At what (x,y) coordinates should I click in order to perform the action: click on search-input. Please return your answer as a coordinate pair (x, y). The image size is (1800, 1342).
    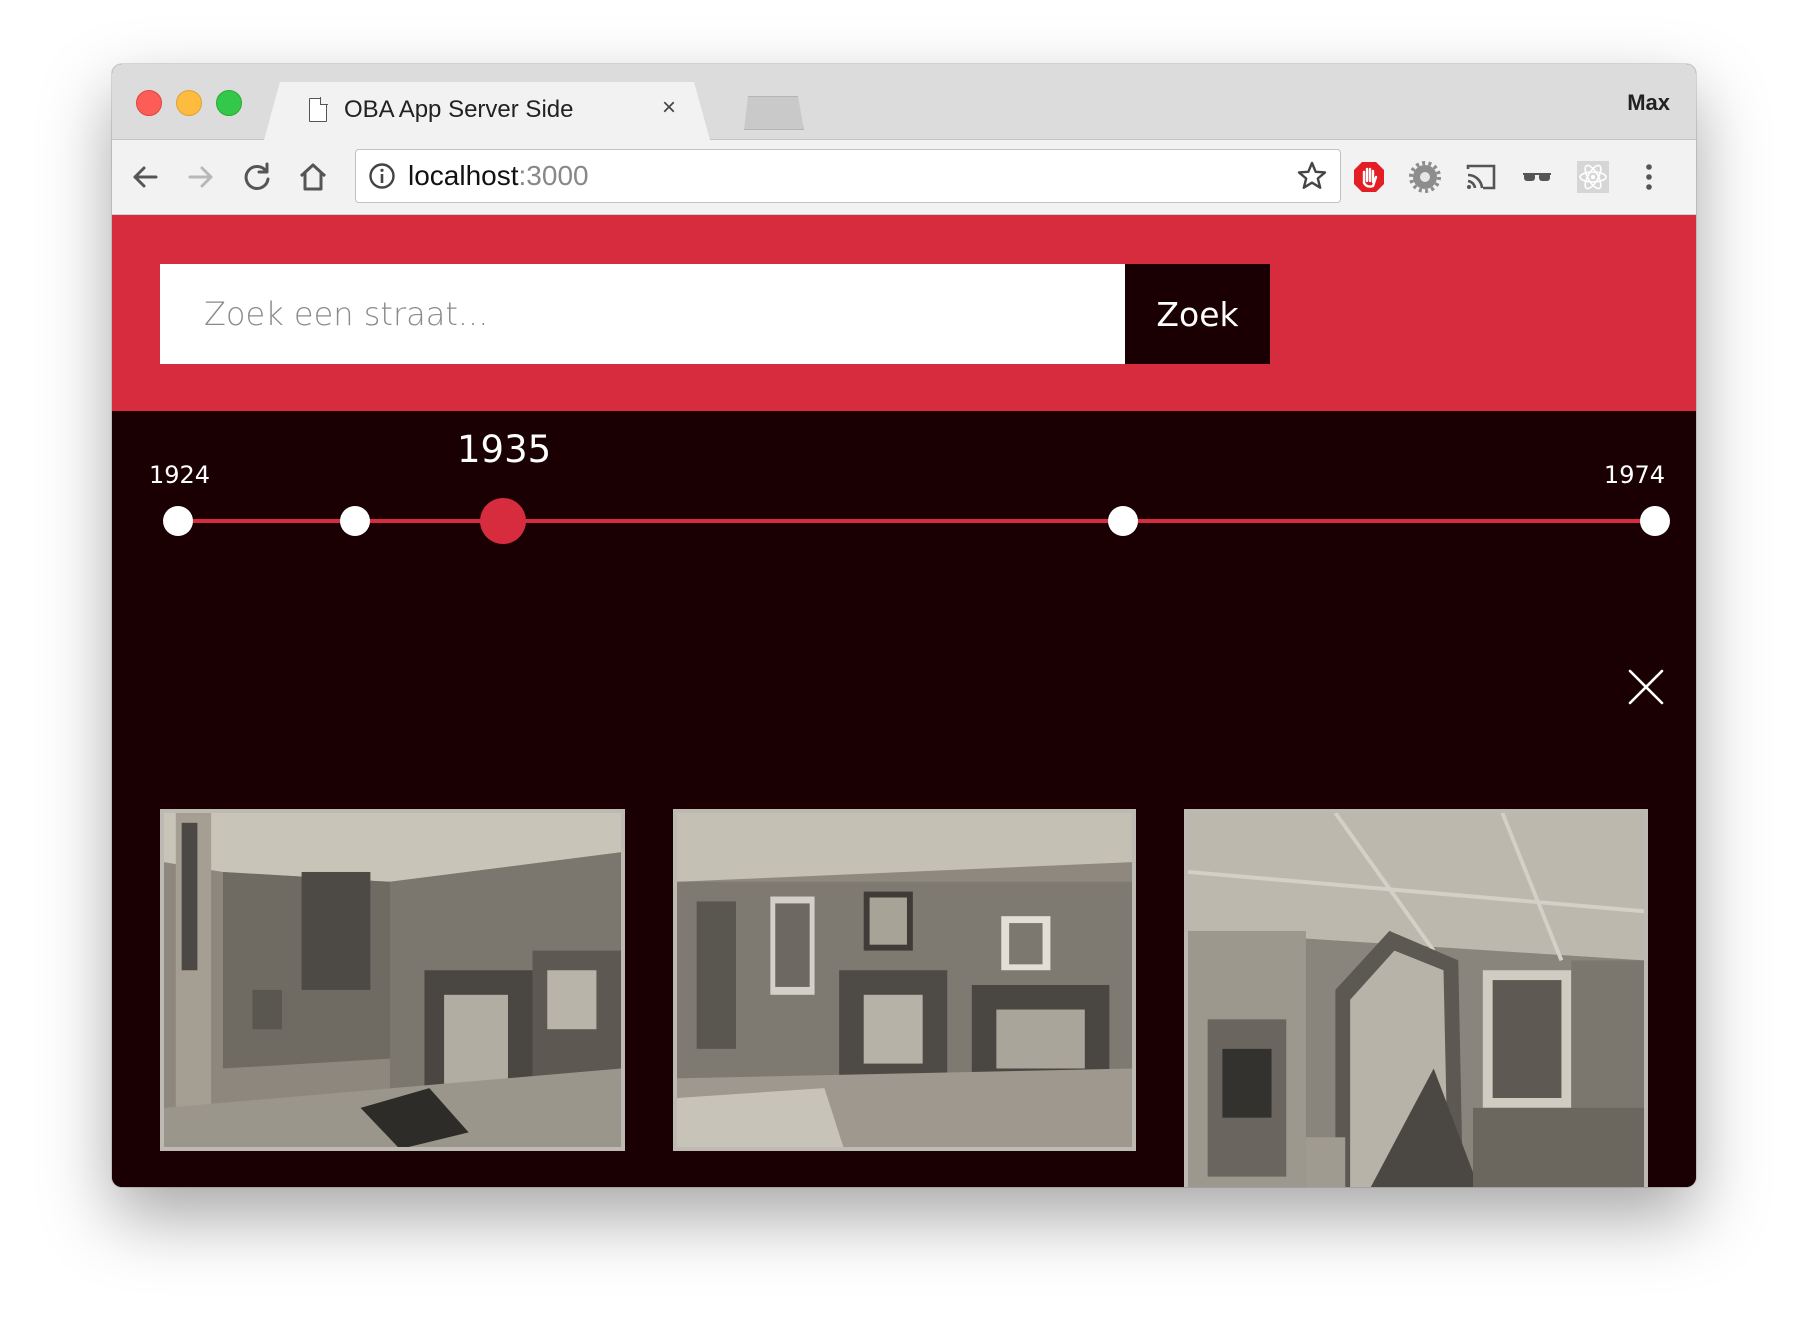
    Looking at the image, I should click on (642, 314).